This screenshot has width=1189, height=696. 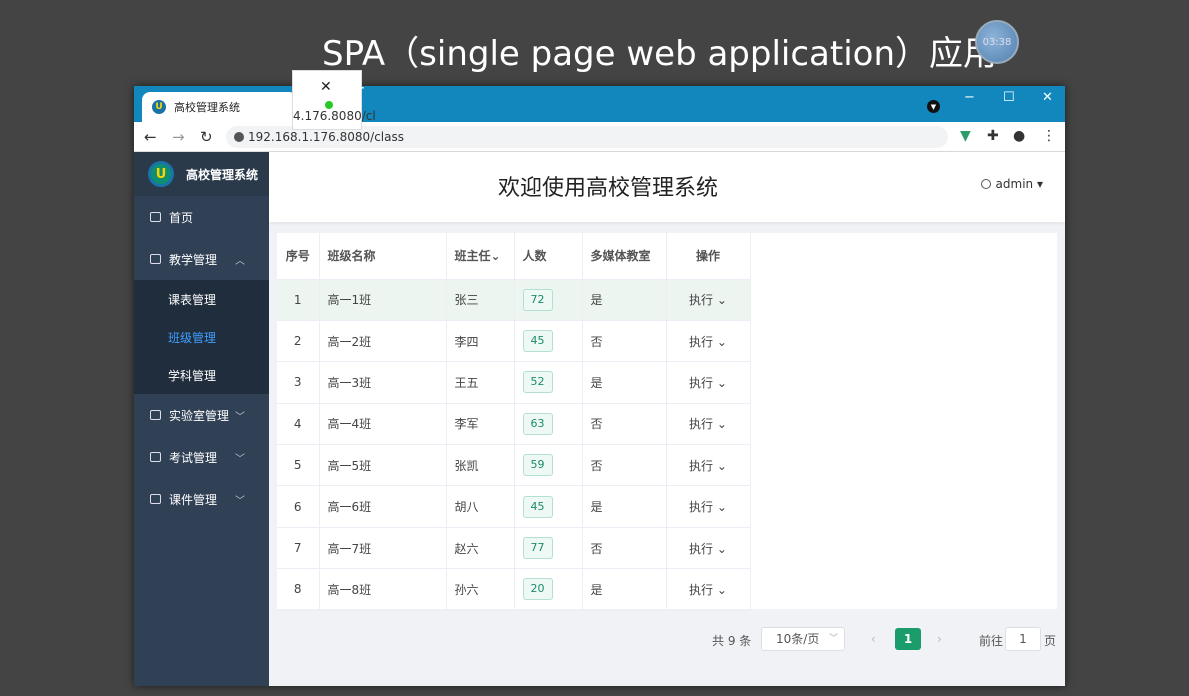 What do you see at coordinates (239, 137) in the screenshot?
I see `site-info-icon` at bounding box center [239, 137].